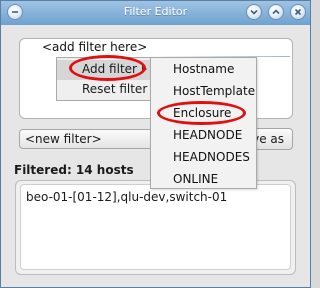 This screenshot has width=320, height=288. I want to click on minimize-button, so click(254, 12).